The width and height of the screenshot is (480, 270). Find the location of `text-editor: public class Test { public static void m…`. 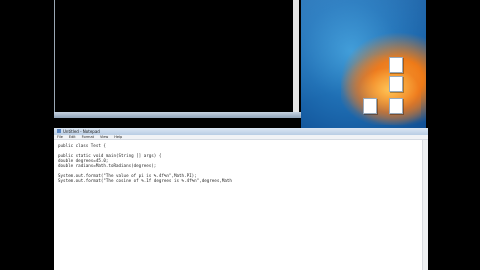

text-editor: public class Test { public static void m… is located at coordinates (238, 163).